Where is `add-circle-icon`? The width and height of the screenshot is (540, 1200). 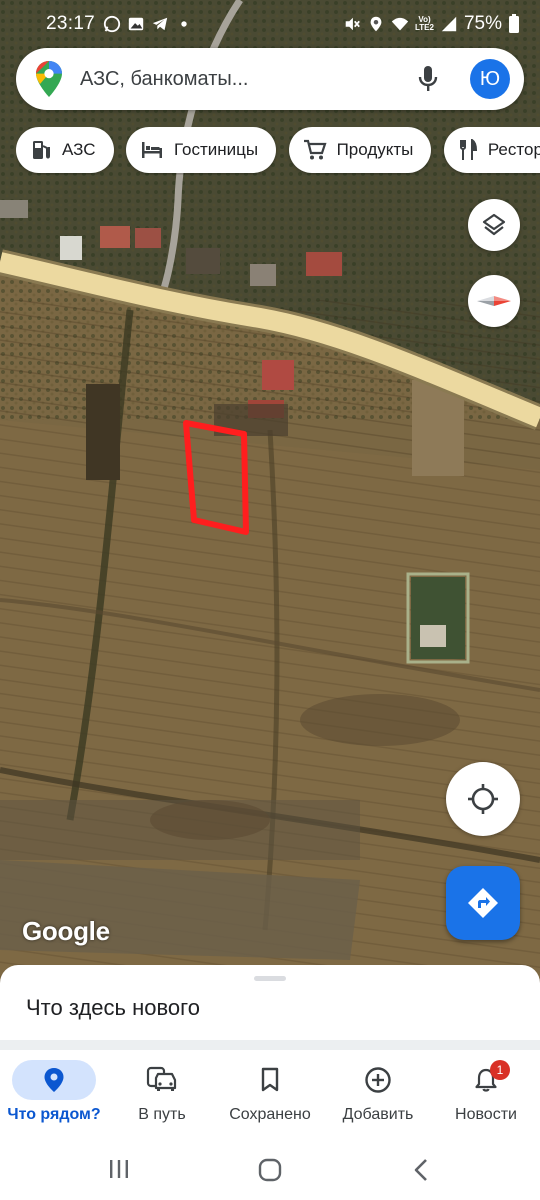 add-circle-icon is located at coordinates (378, 1080).